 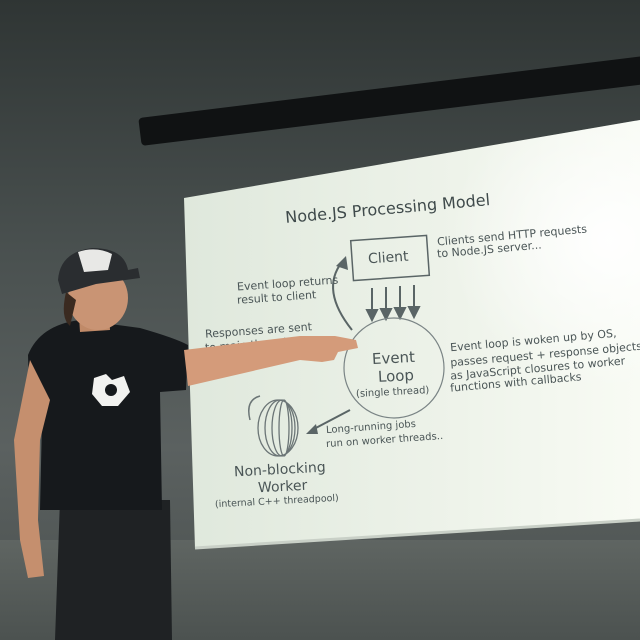 I want to click on presenter-pants, so click(x=113, y=570).